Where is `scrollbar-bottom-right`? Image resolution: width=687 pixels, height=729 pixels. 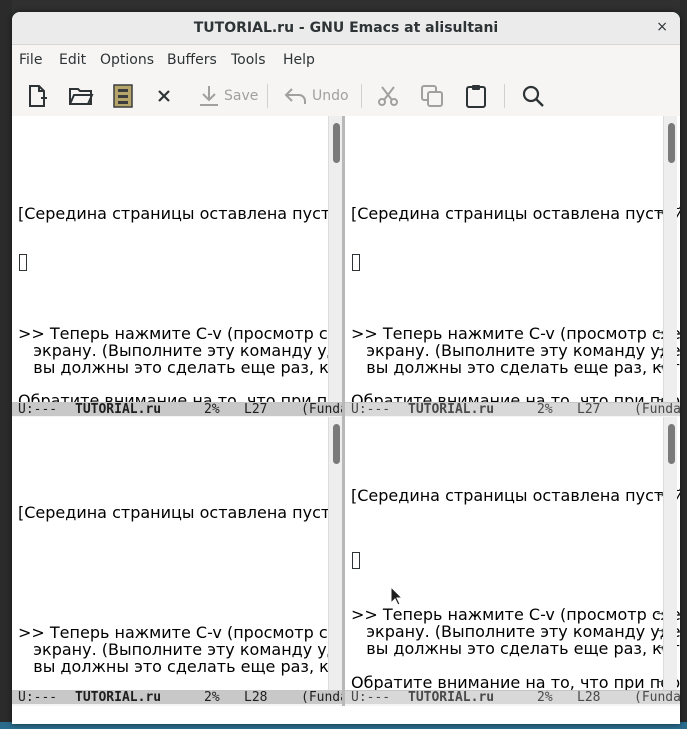 scrollbar-bottom-right is located at coordinates (670, 553).